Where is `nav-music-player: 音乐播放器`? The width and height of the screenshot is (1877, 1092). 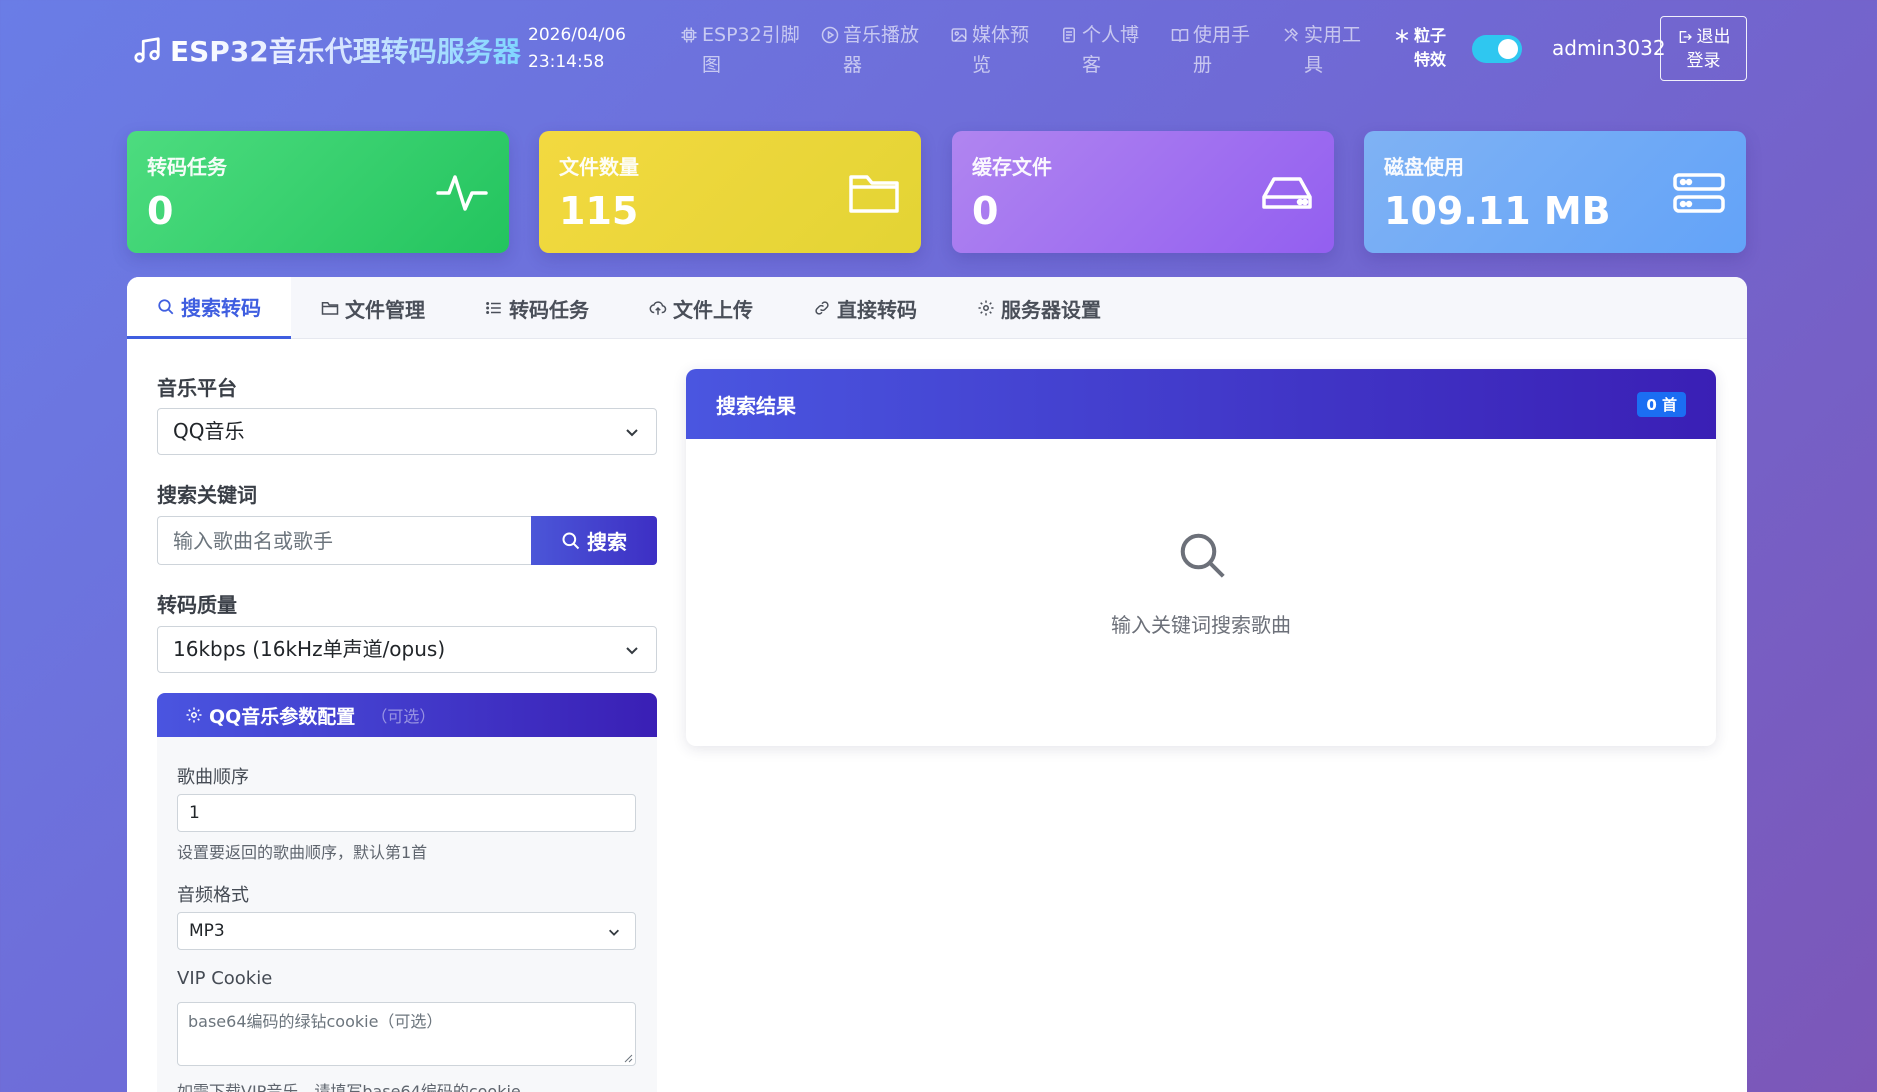
nav-music-player: 音乐播放器 is located at coordinates (885, 50).